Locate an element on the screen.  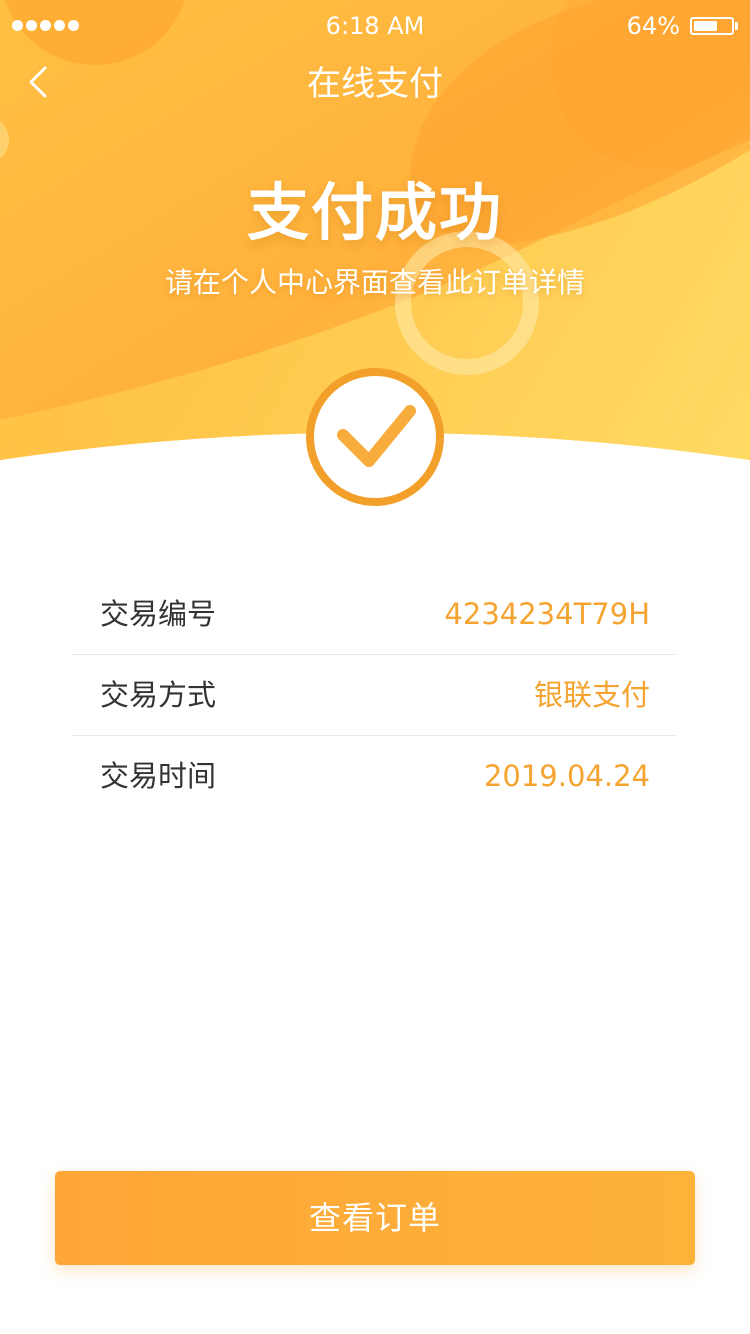
detail-label: 交易时间 is located at coordinates (158, 776).